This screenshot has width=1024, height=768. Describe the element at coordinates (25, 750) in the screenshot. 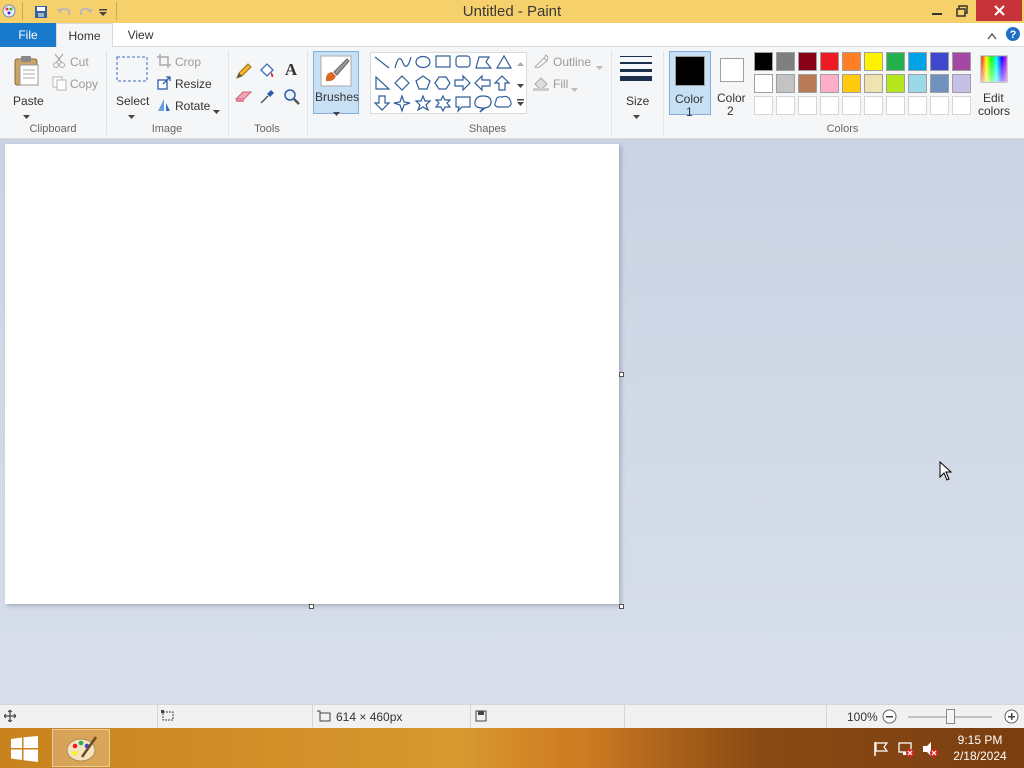

I see `windows-start-icon` at that location.